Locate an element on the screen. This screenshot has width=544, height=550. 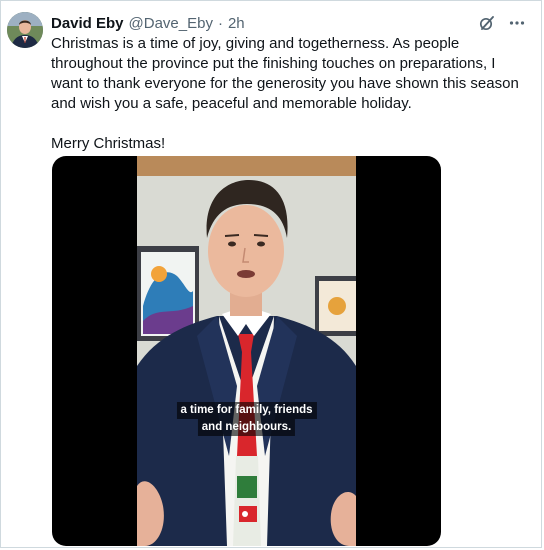
tweet-text-closing: Merry Christmas! is located at coordinates (108, 143).